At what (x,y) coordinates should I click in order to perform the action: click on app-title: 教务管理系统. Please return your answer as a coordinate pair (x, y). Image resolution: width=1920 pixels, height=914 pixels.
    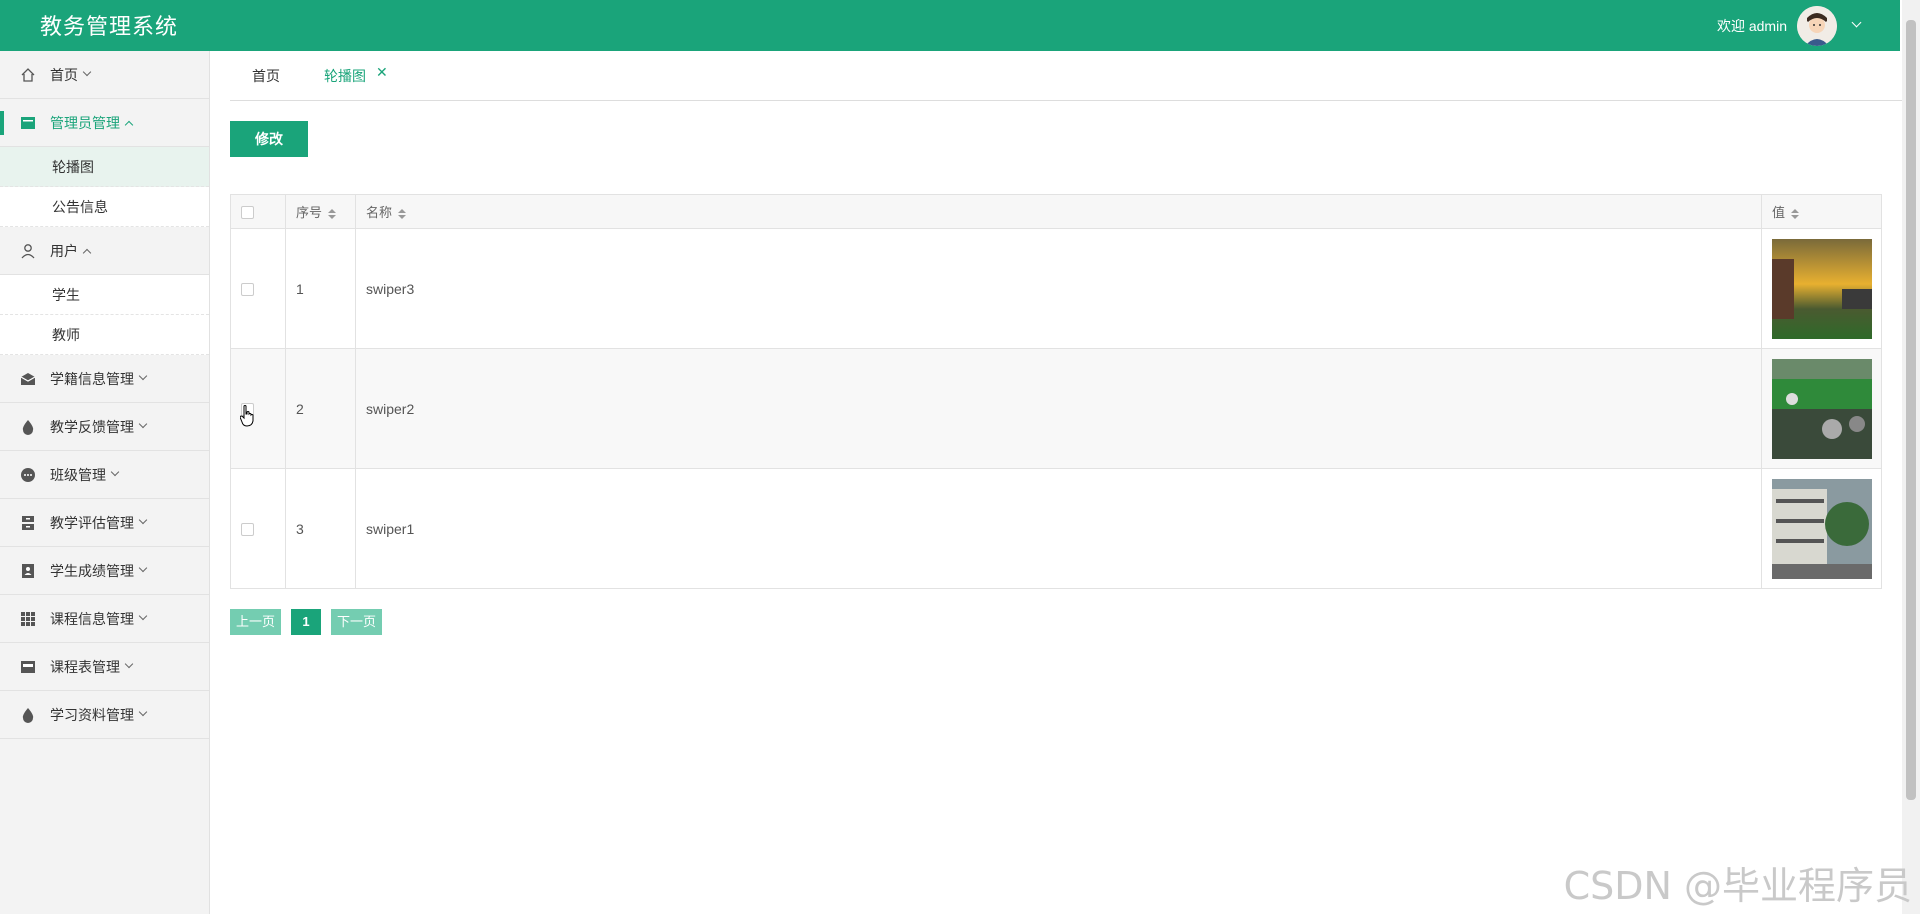
    Looking at the image, I should click on (109, 26).